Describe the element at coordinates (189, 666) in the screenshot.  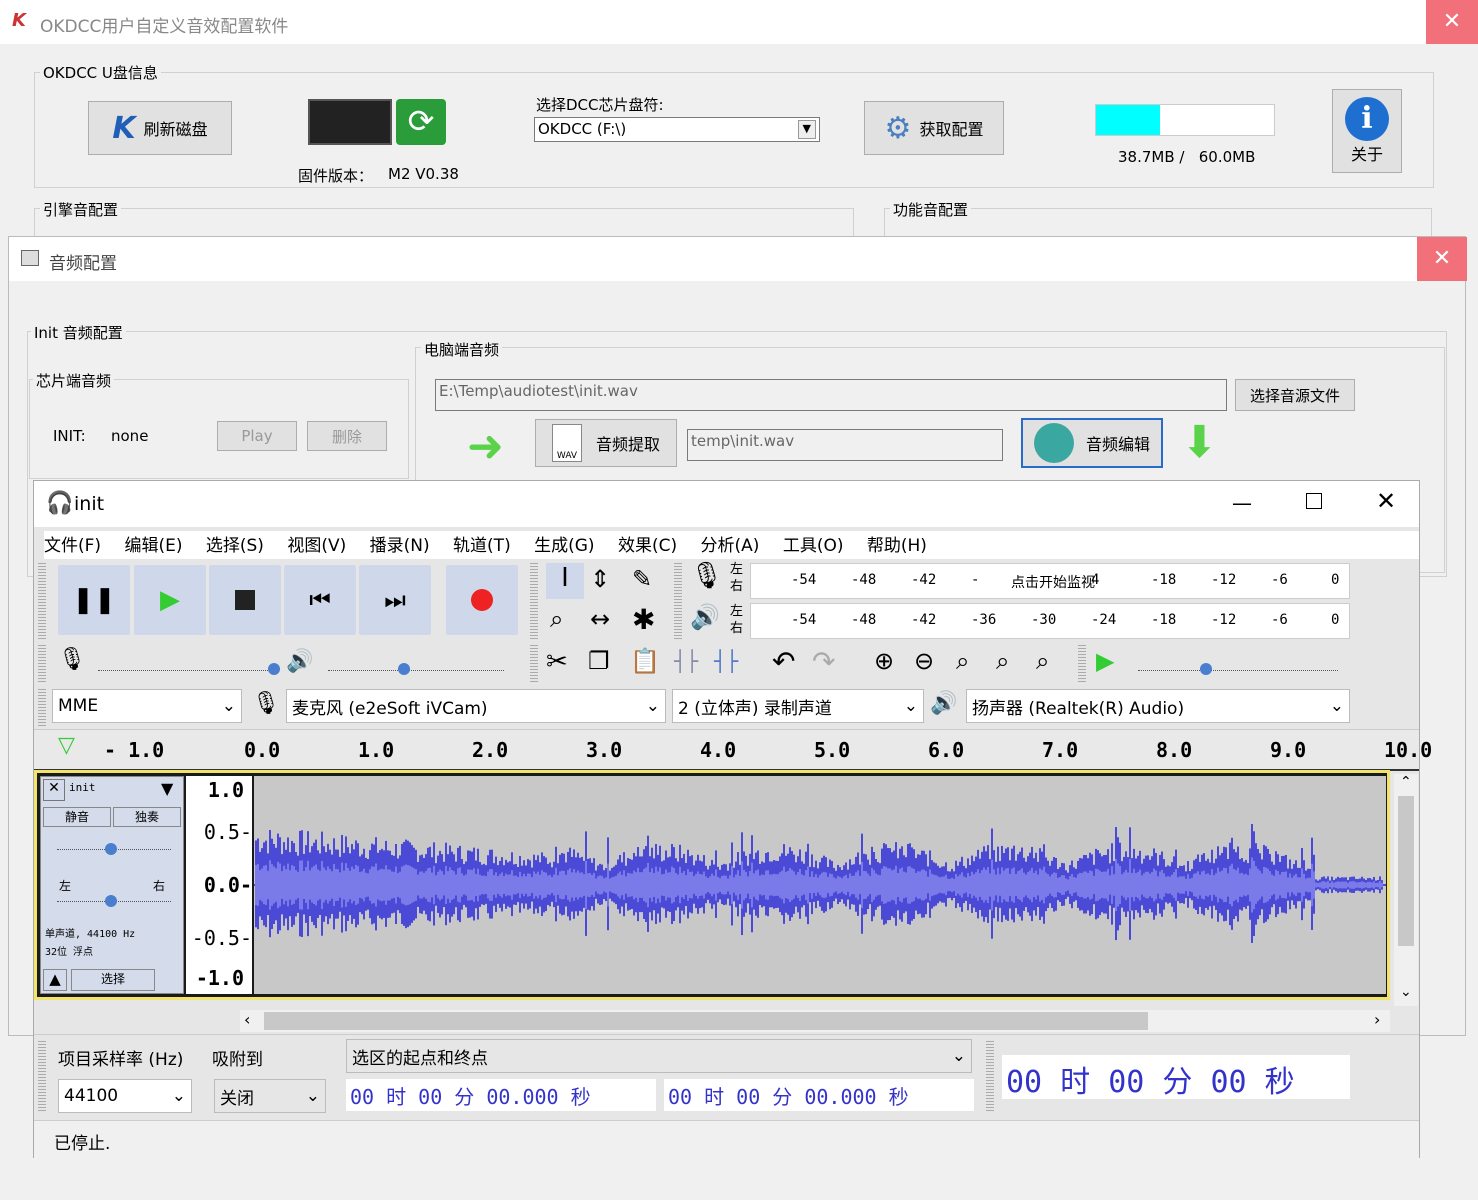
I see `record-volume-slider` at that location.